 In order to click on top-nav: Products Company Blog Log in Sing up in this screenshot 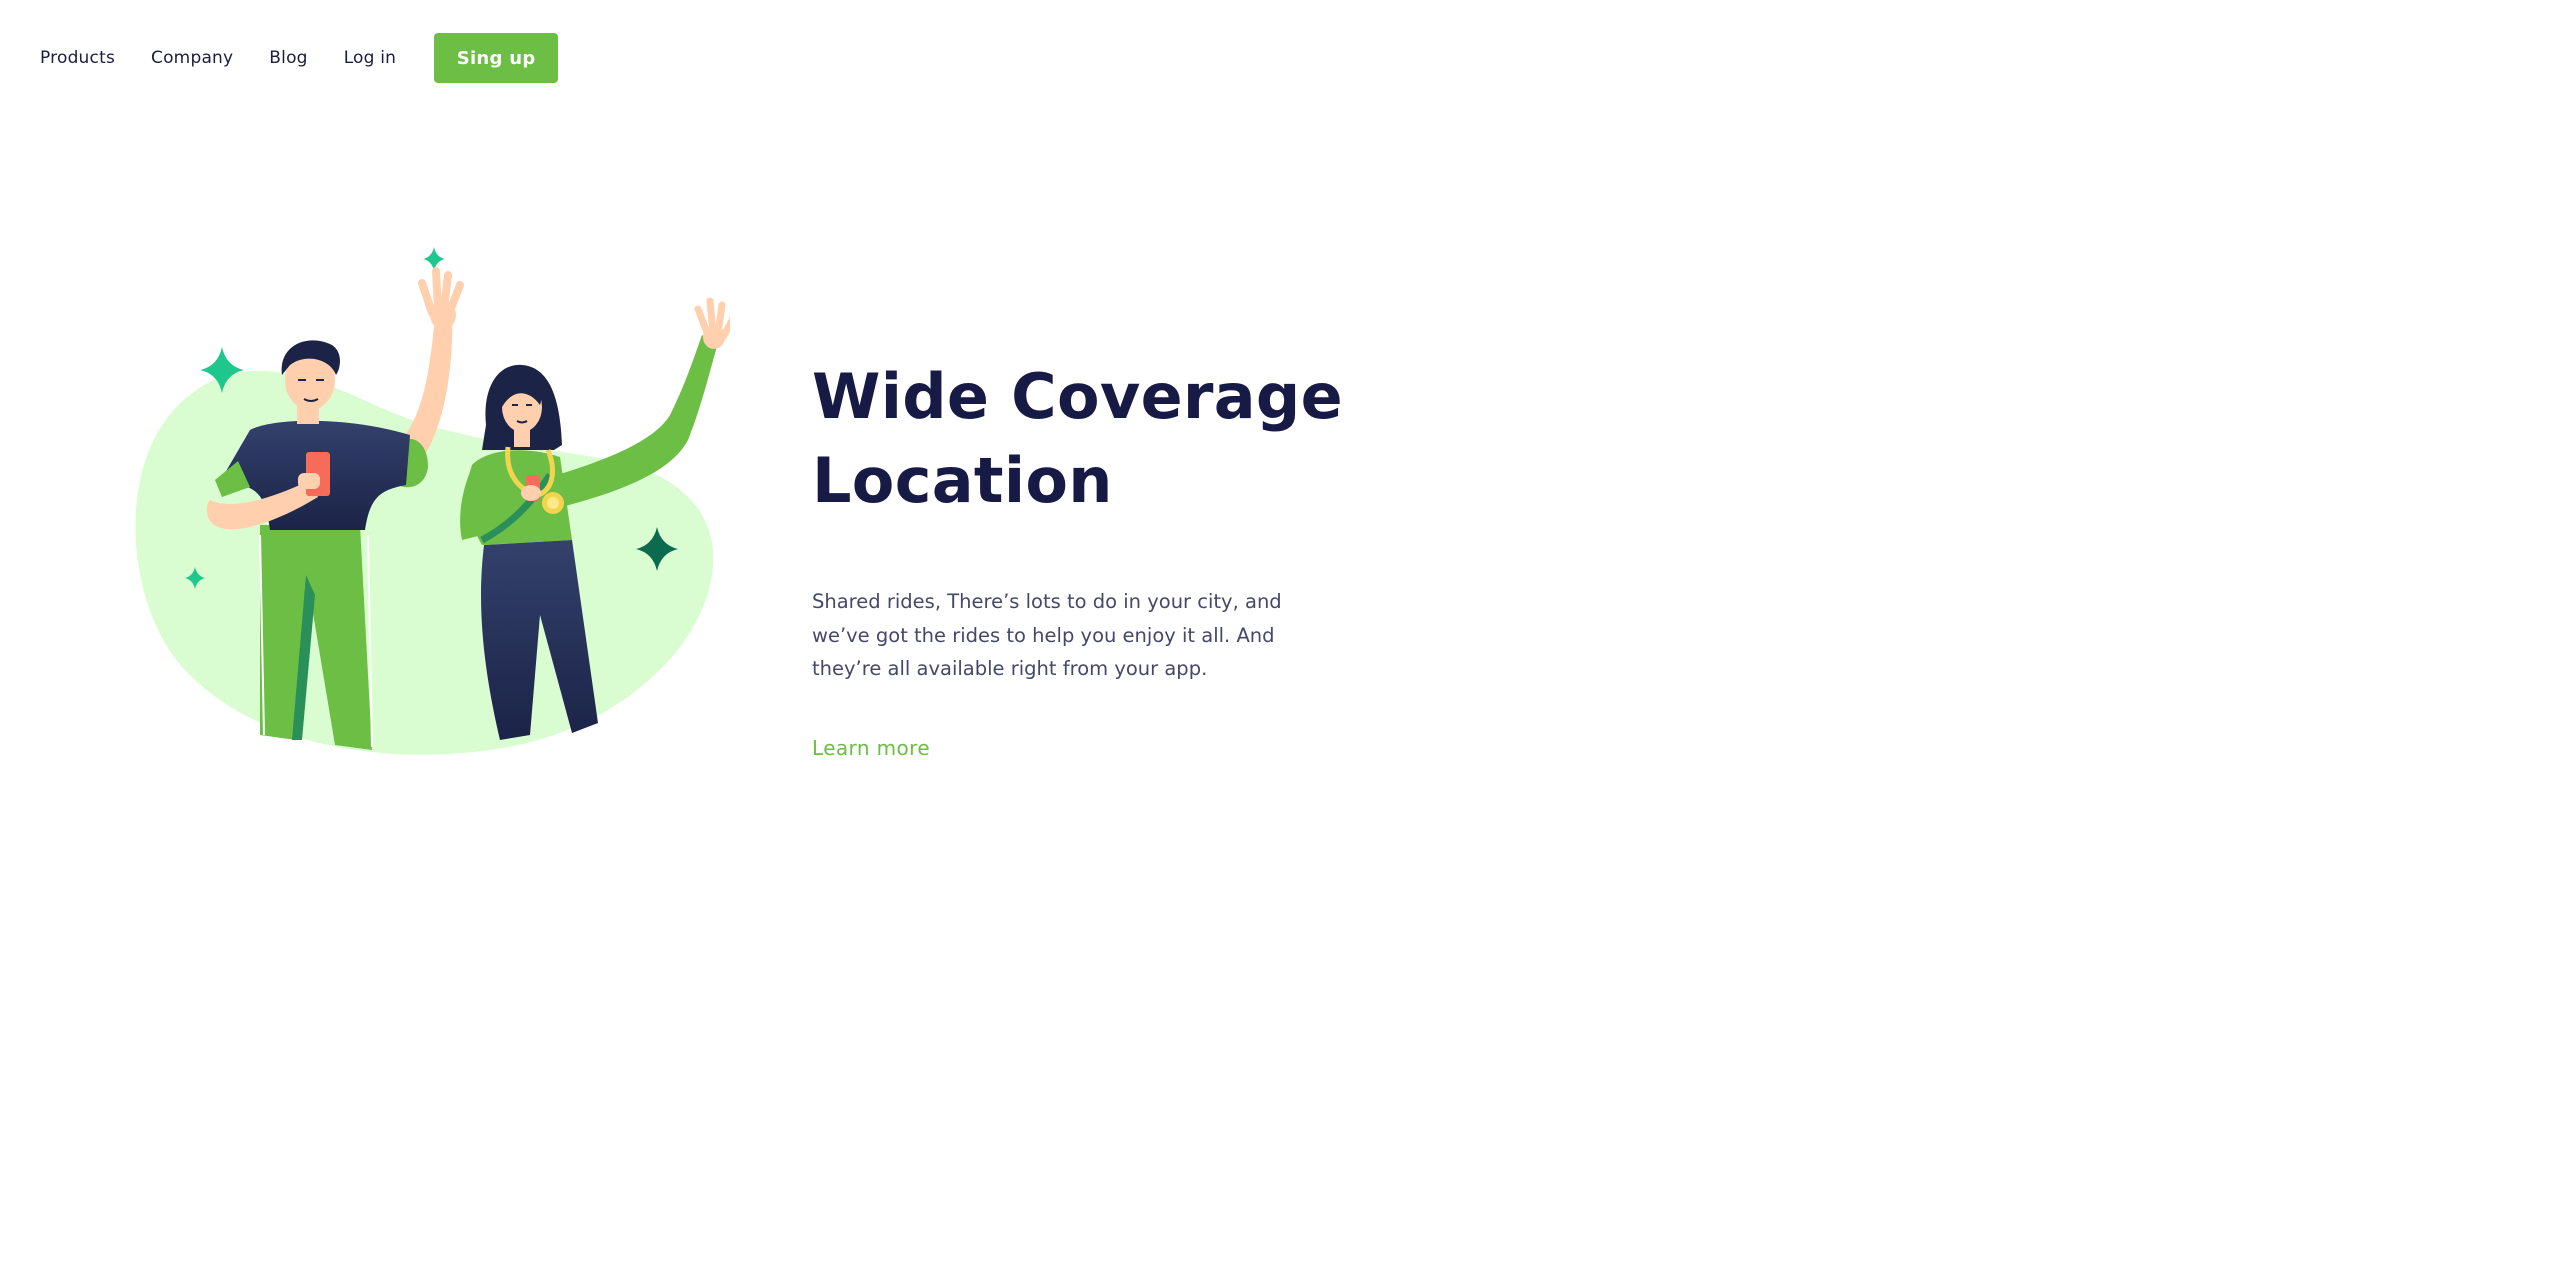, I will do `click(299, 58)`.